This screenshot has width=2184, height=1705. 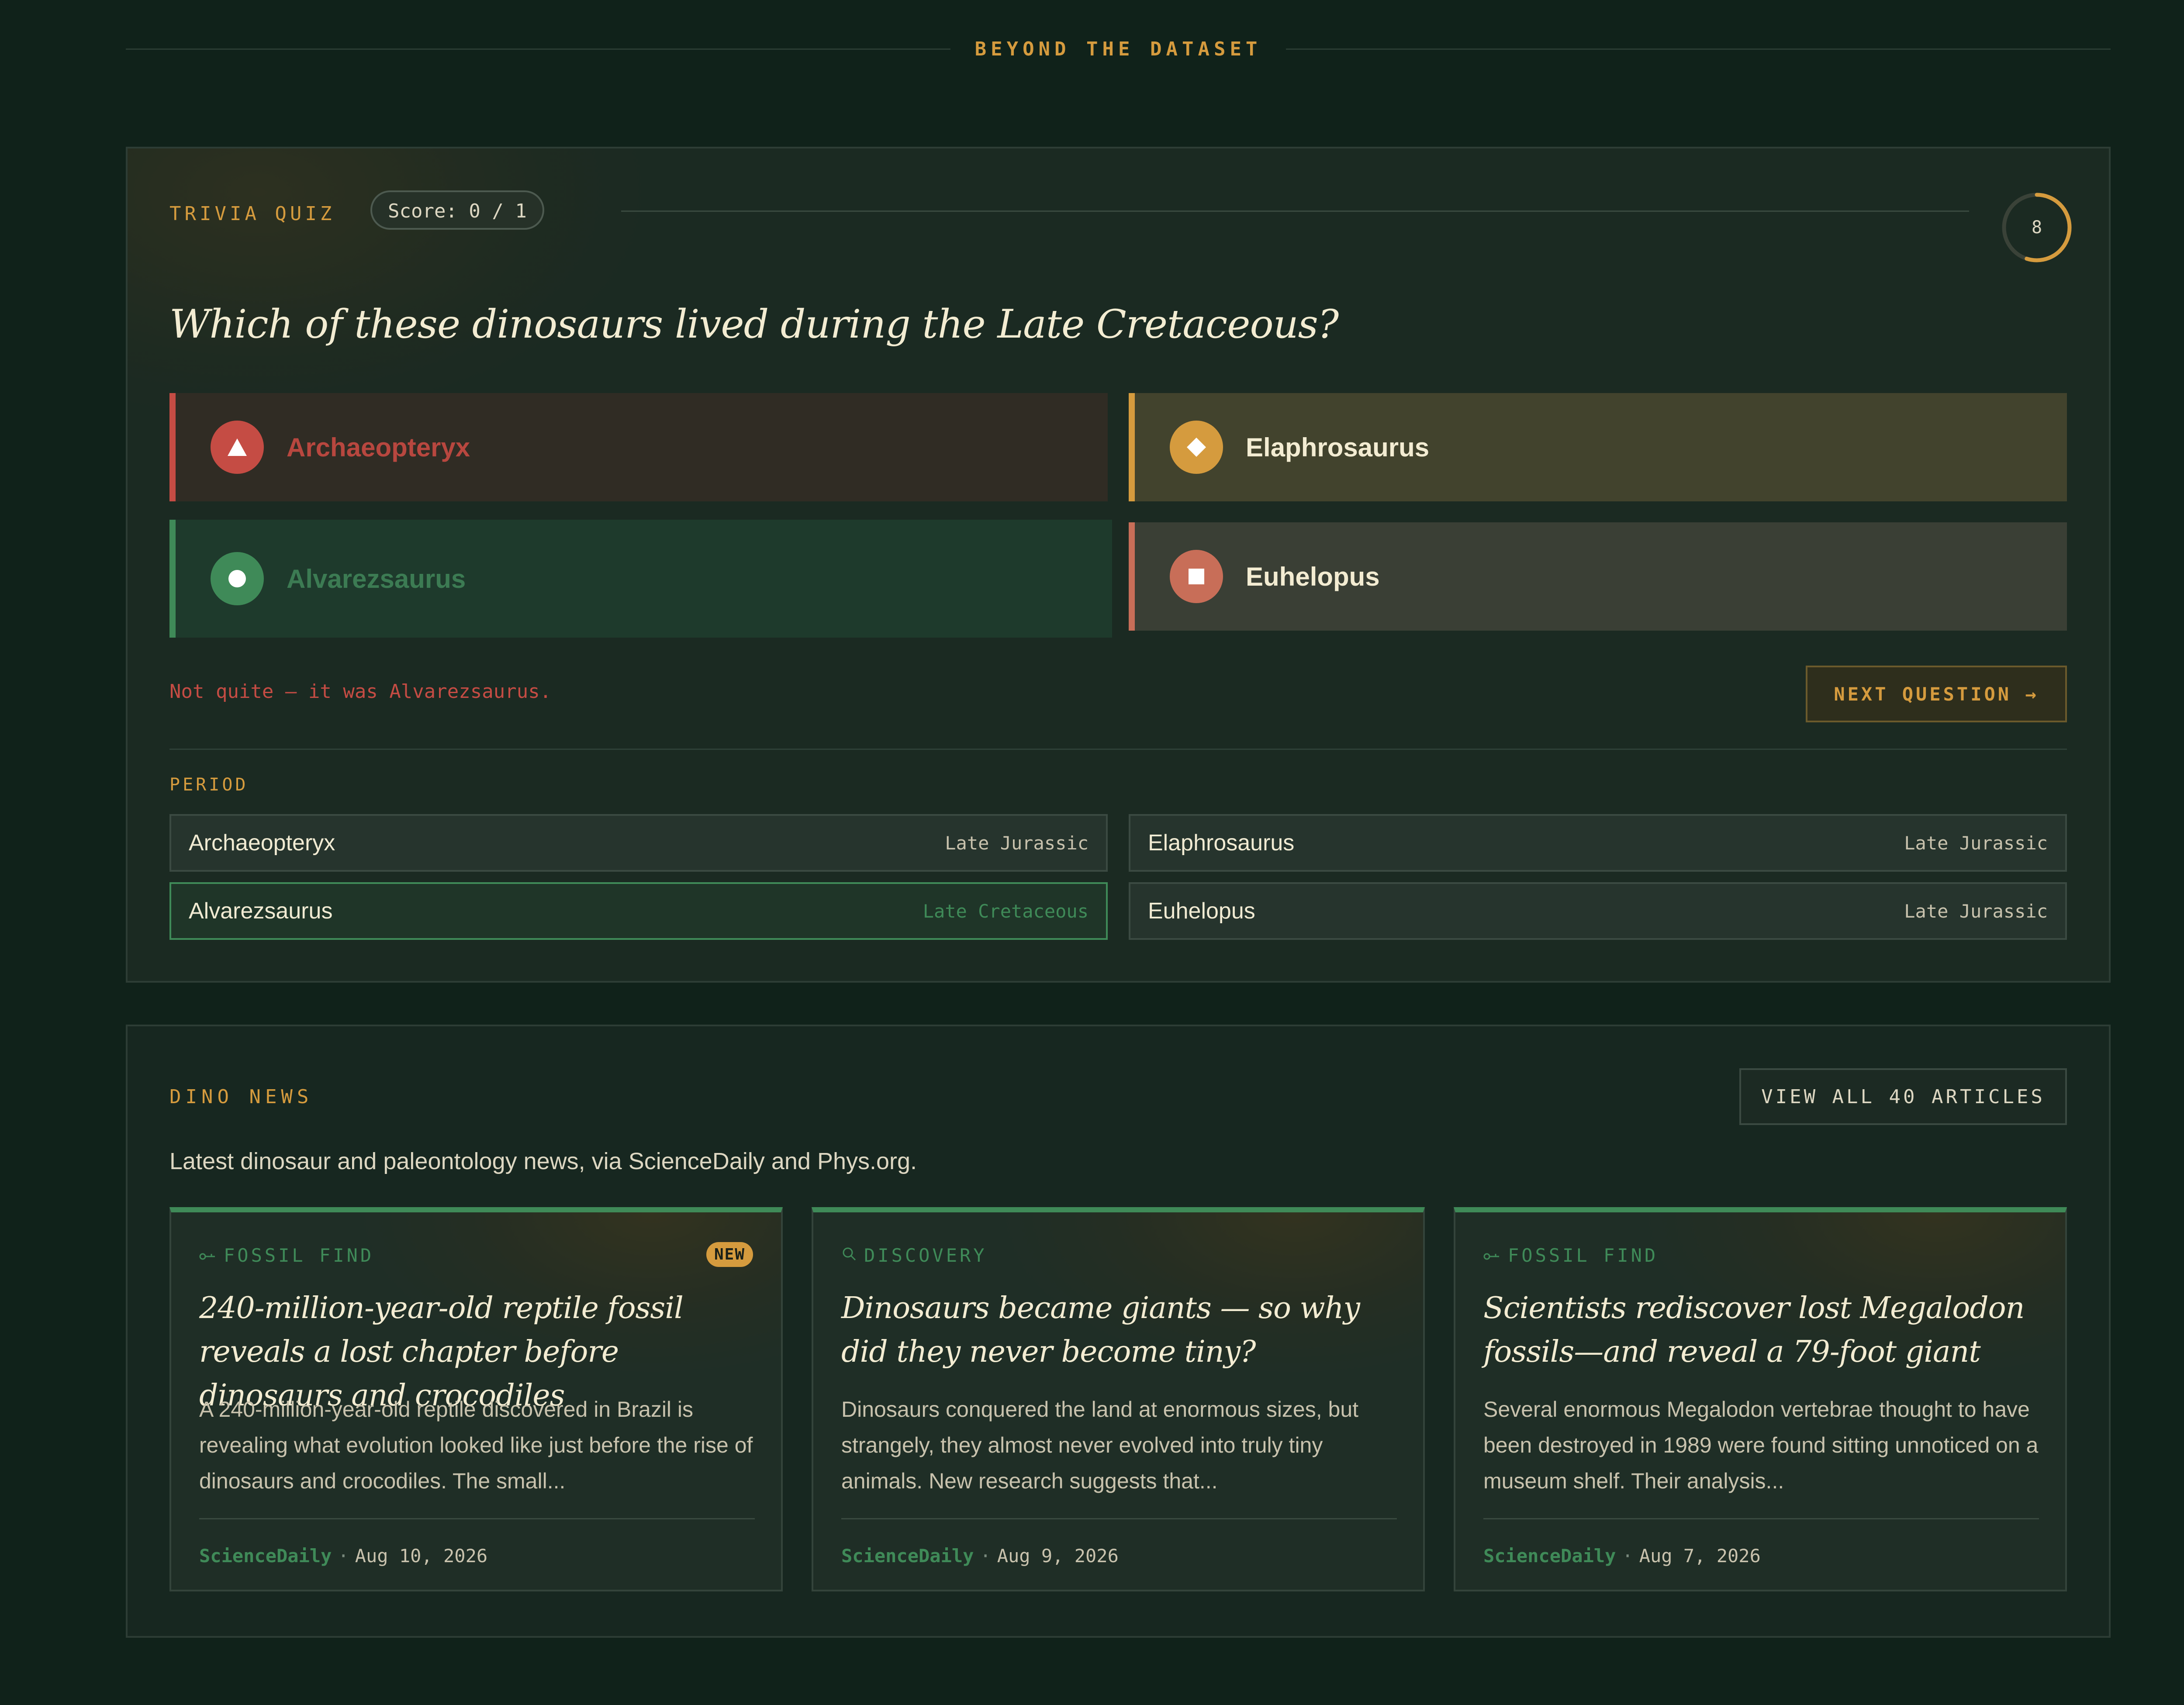 What do you see at coordinates (457, 210) in the screenshot?
I see `score-badge: Score: 0 / 1` at bounding box center [457, 210].